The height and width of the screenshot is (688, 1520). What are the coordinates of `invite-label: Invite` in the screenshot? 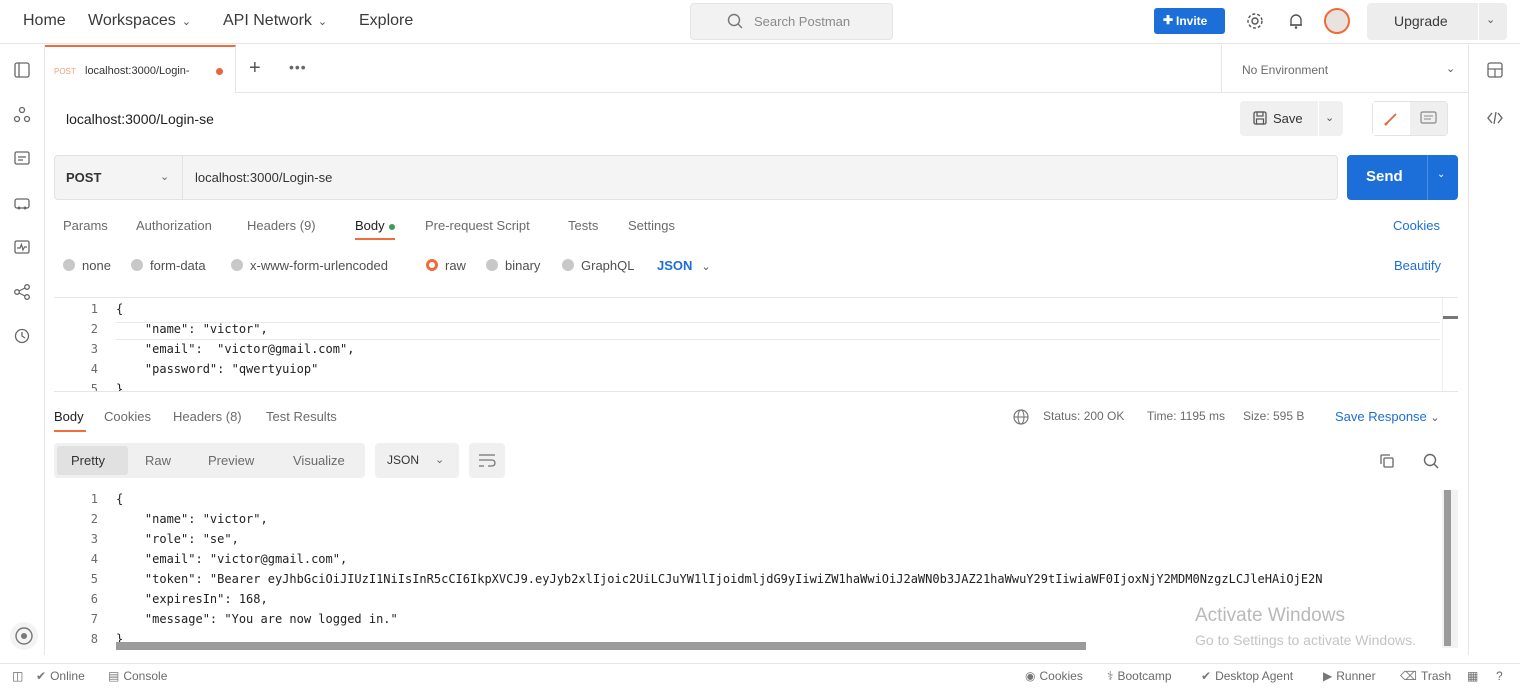 It's located at (1192, 21).